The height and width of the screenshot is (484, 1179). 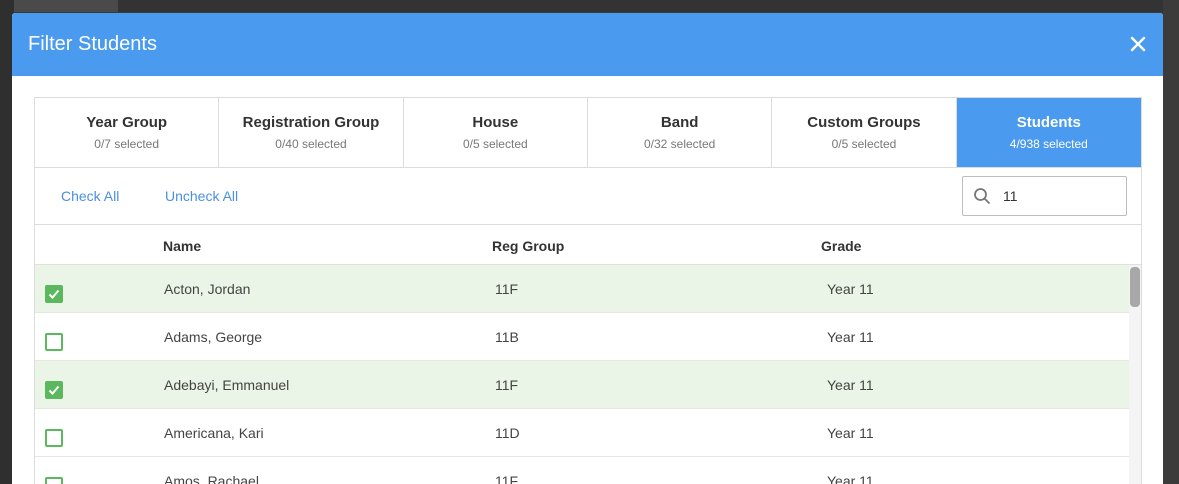 What do you see at coordinates (583, 433) in the screenshot?
I see `table-row: Americana, Kari 11D Year 11` at bounding box center [583, 433].